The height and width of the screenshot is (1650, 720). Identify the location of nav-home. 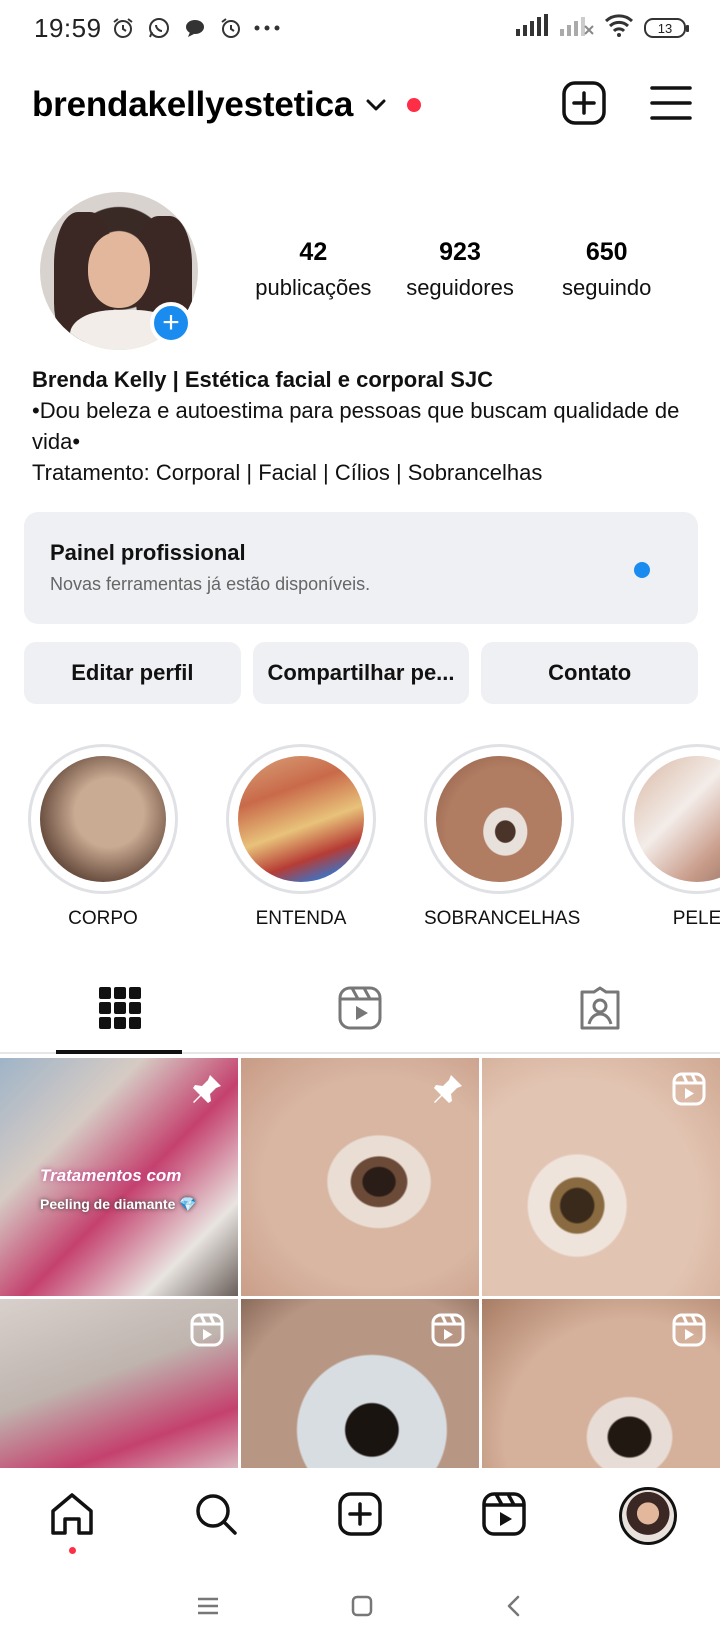
(72, 1522).